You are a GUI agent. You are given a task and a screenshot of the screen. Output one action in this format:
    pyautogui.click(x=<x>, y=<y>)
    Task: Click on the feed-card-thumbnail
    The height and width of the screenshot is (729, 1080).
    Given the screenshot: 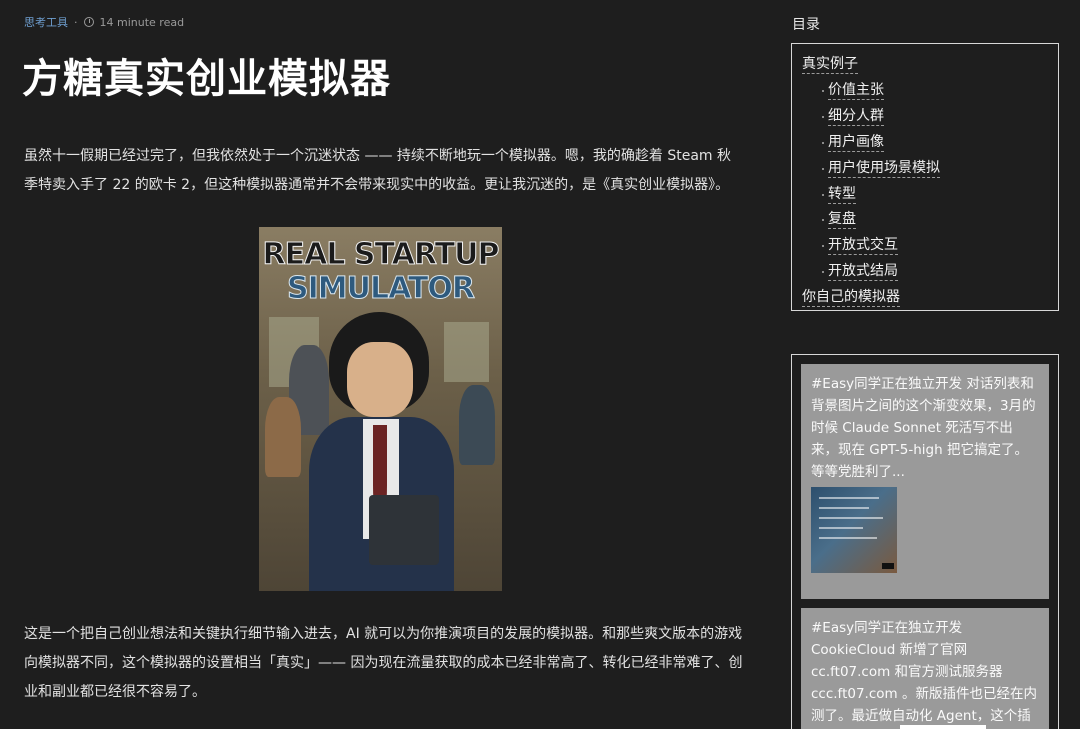 What is the action you would take?
    pyautogui.click(x=854, y=530)
    